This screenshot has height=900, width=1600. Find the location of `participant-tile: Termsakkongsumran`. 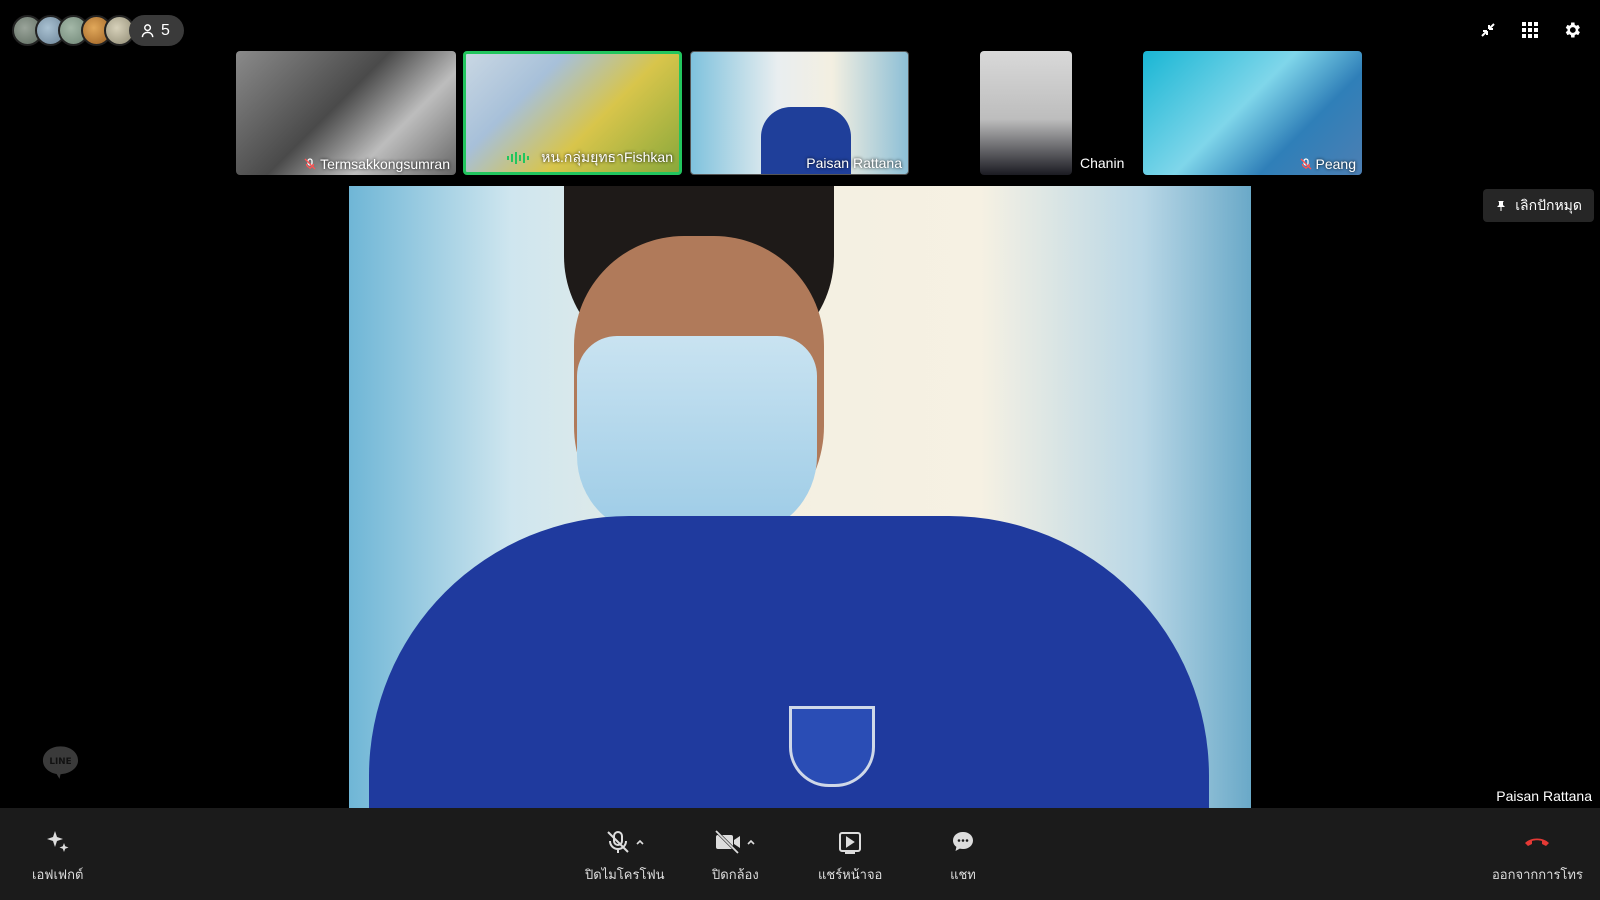

participant-tile: Termsakkongsumran is located at coordinates (346, 113).